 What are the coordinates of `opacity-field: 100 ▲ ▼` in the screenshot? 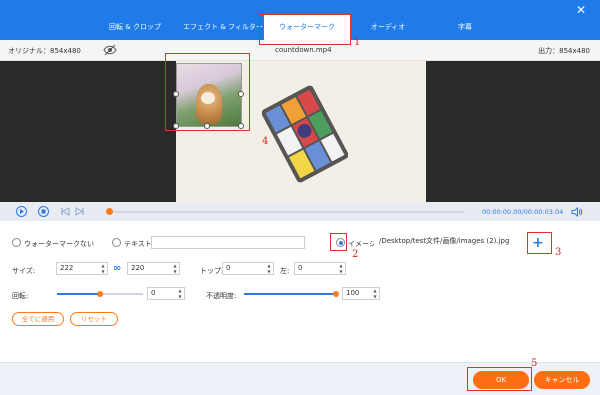 It's located at (361, 293).